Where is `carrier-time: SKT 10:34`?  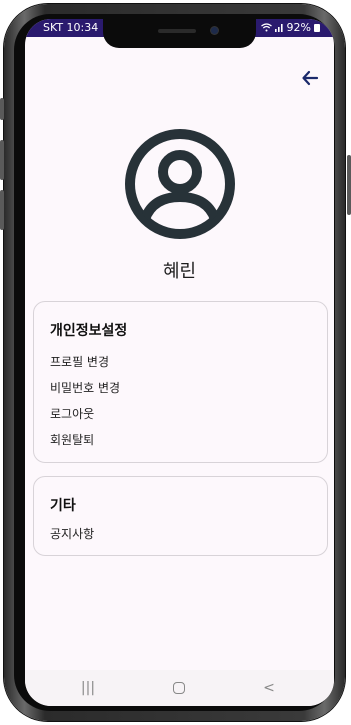 carrier-time: SKT 10:34 is located at coordinates (71, 27).